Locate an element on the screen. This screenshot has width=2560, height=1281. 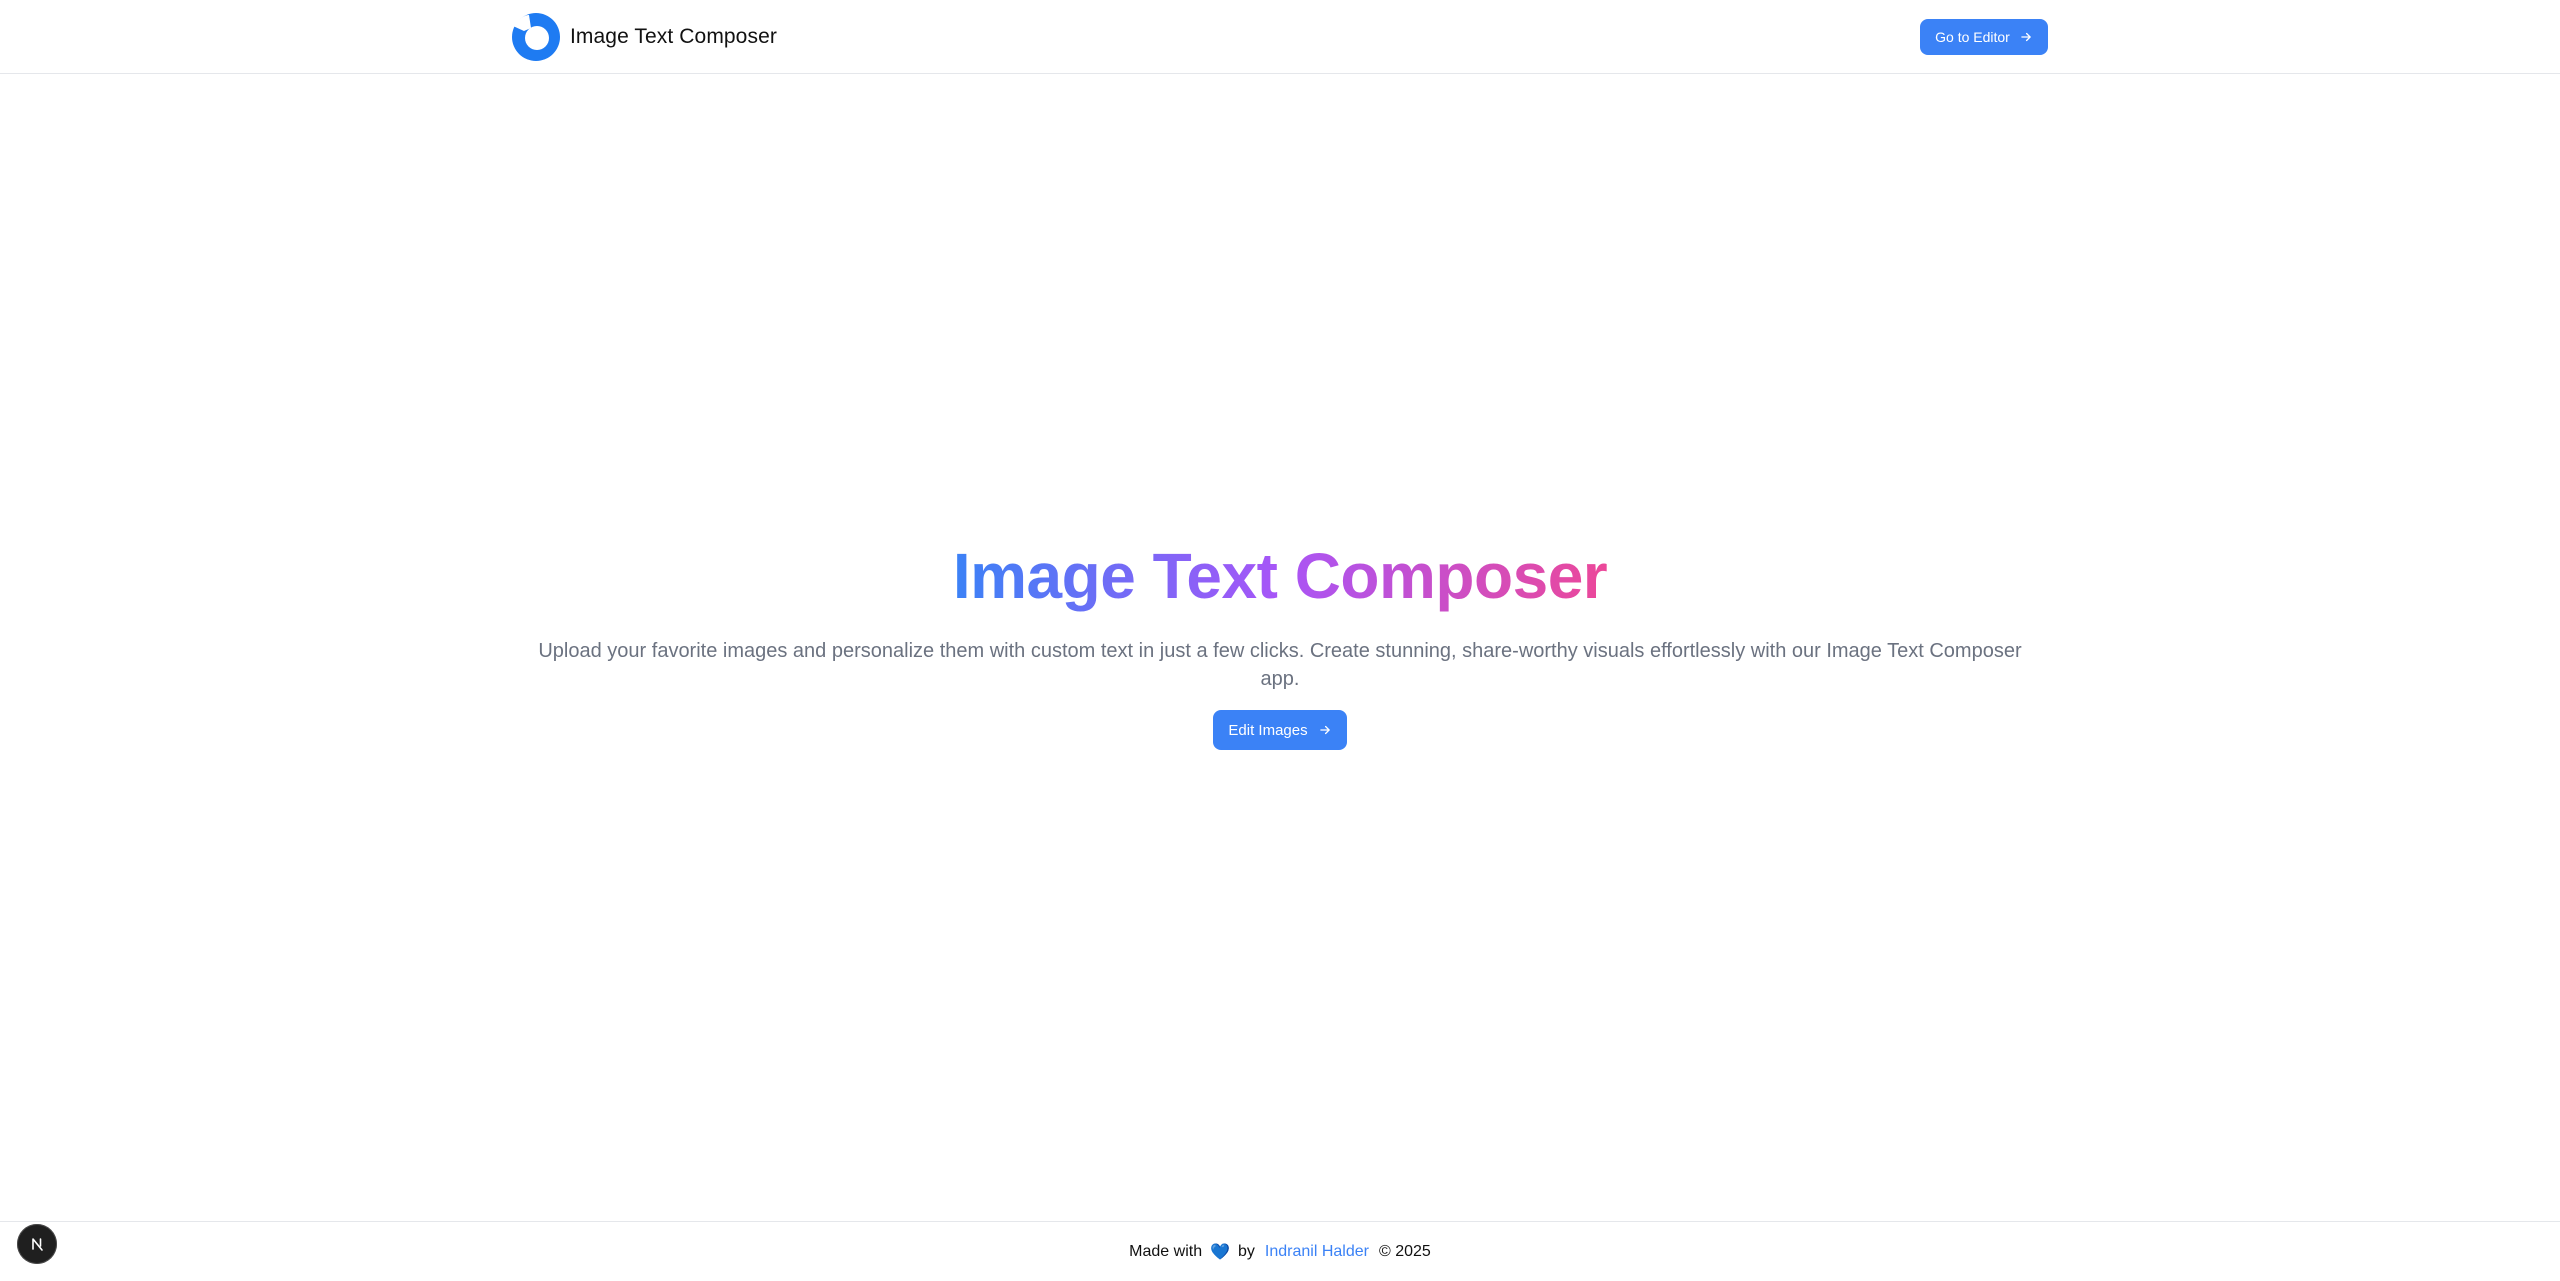
edit-images-label: Edit Images is located at coordinates (1268, 730).